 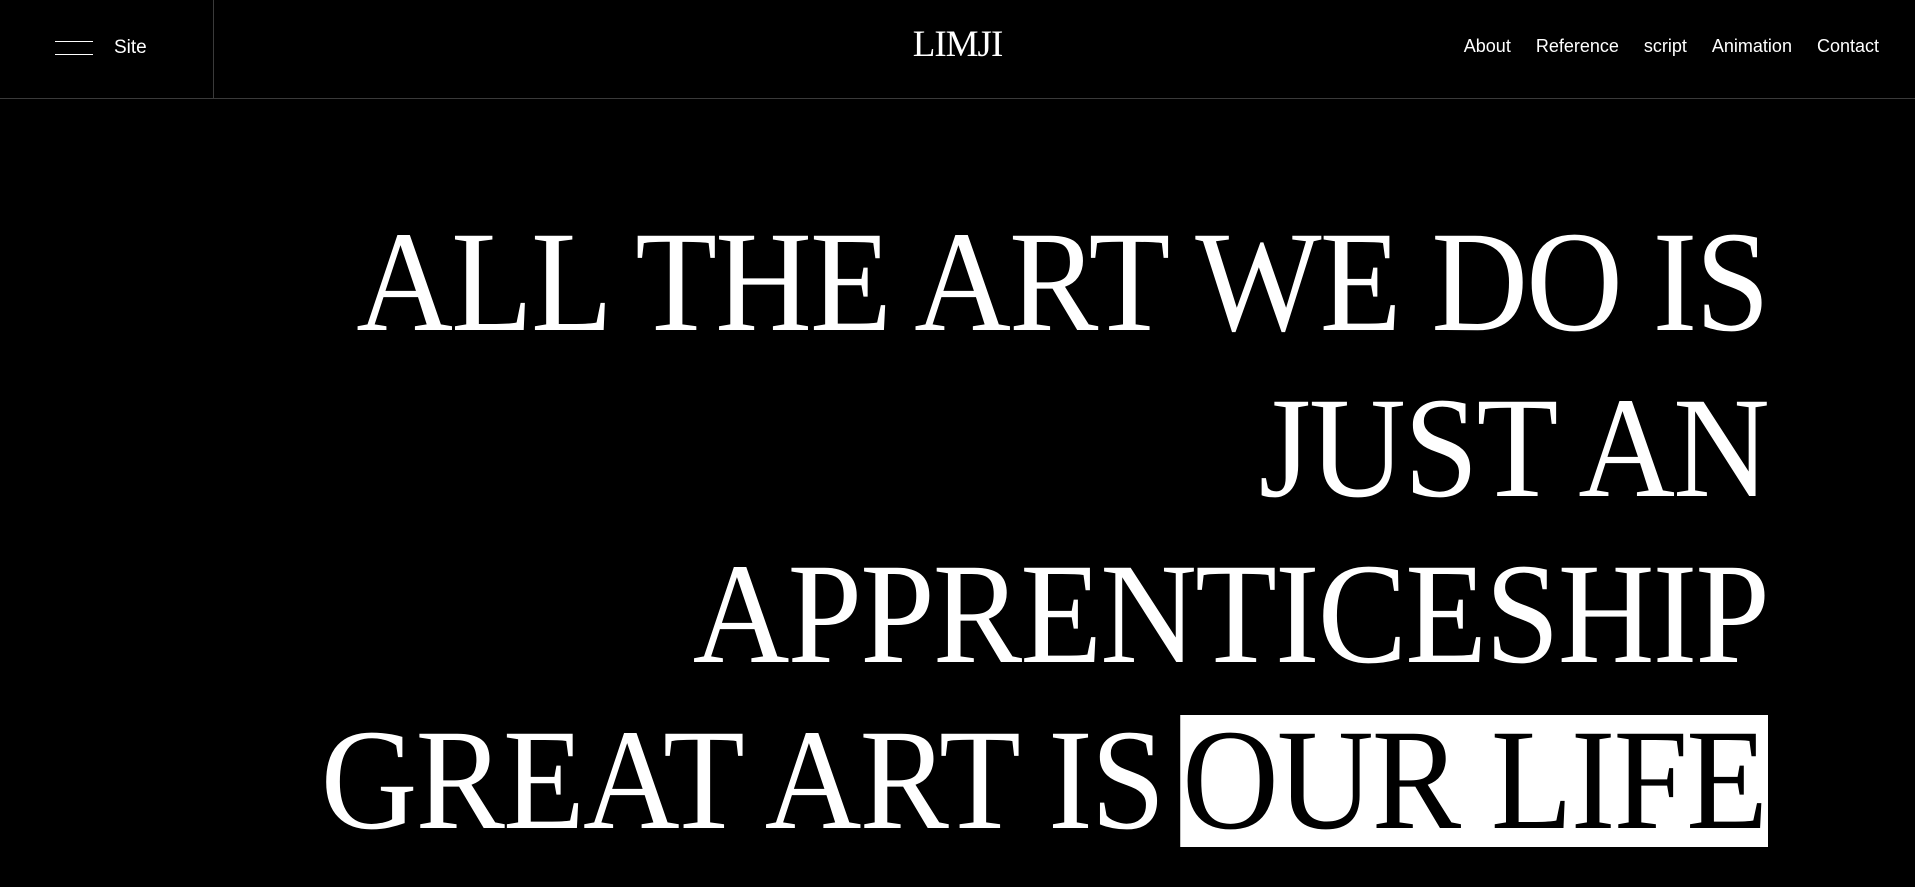 What do you see at coordinates (1063, 282) in the screenshot?
I see `hero-line-1: ALL THE ART WE DO IS` at bounding box center [1063, 282].